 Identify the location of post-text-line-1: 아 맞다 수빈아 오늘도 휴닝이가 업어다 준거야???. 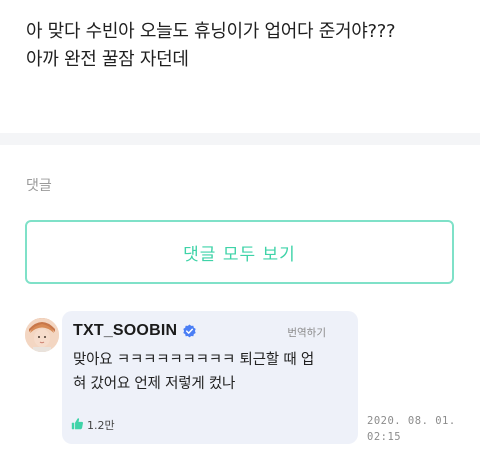
(211, 31).